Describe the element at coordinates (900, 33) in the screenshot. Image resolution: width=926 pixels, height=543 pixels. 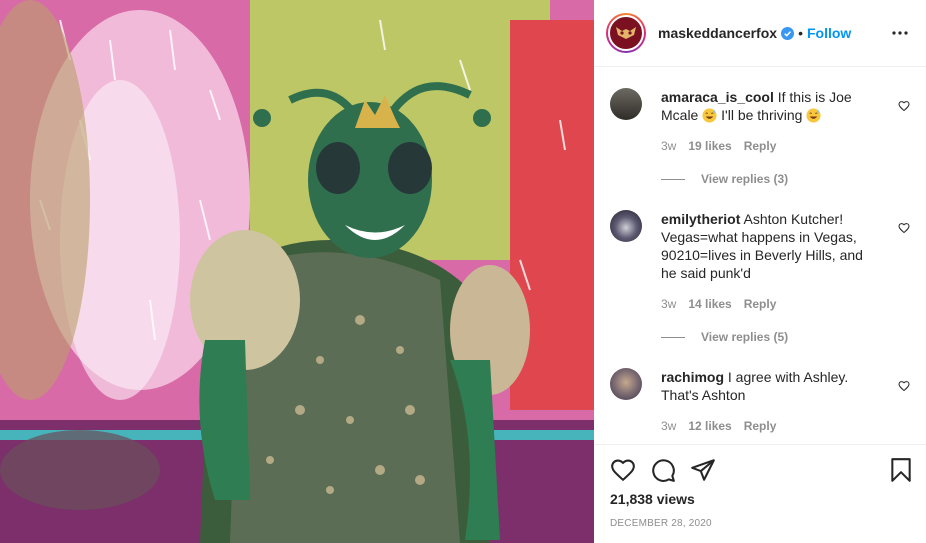
I see `more-options-icon` at that location.